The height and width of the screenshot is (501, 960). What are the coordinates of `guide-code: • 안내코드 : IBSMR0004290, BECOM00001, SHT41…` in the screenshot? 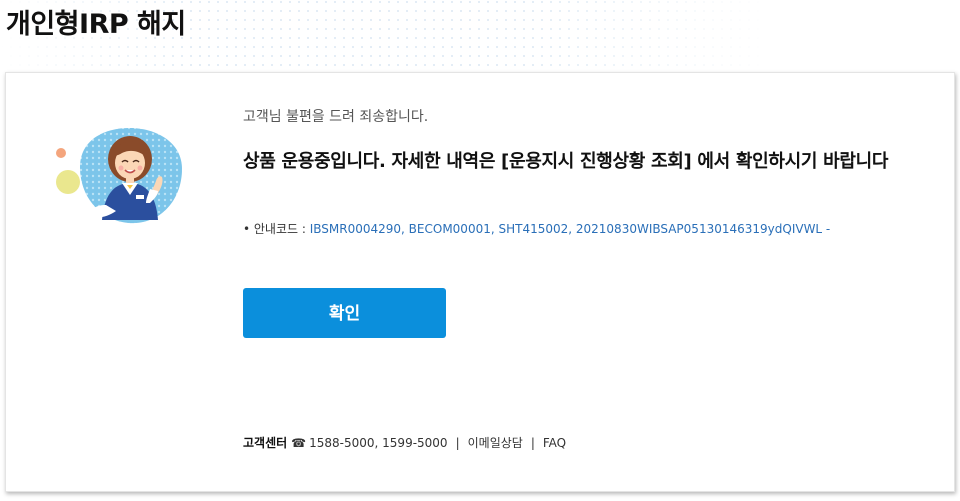 It's located at (536, 228).